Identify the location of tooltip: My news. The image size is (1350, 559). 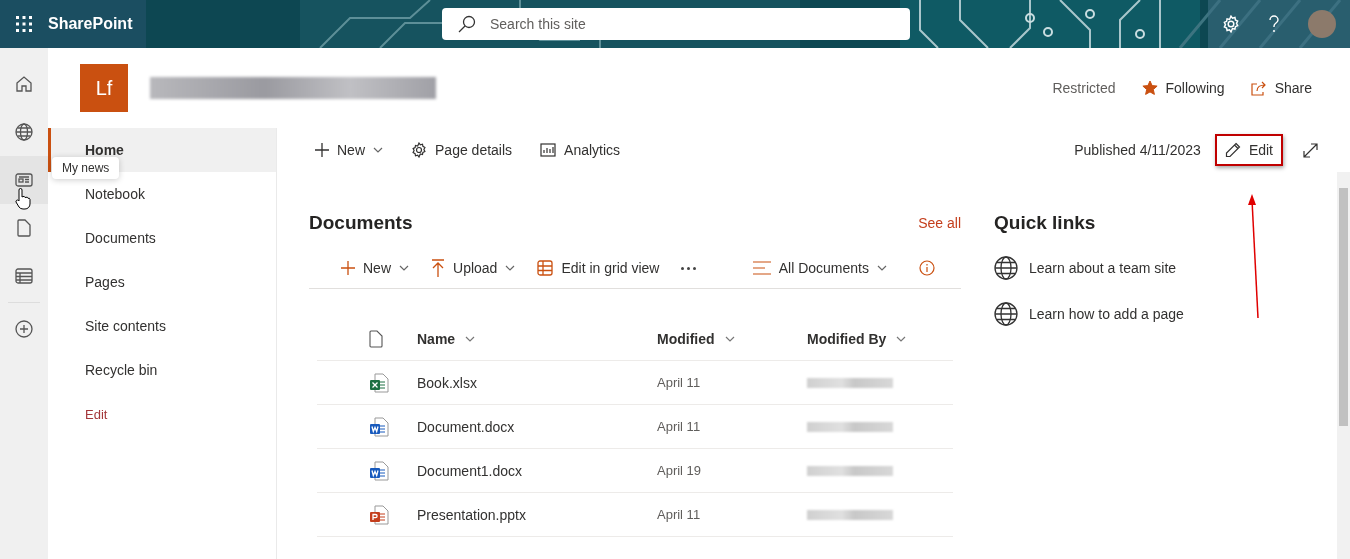
(86, 168).